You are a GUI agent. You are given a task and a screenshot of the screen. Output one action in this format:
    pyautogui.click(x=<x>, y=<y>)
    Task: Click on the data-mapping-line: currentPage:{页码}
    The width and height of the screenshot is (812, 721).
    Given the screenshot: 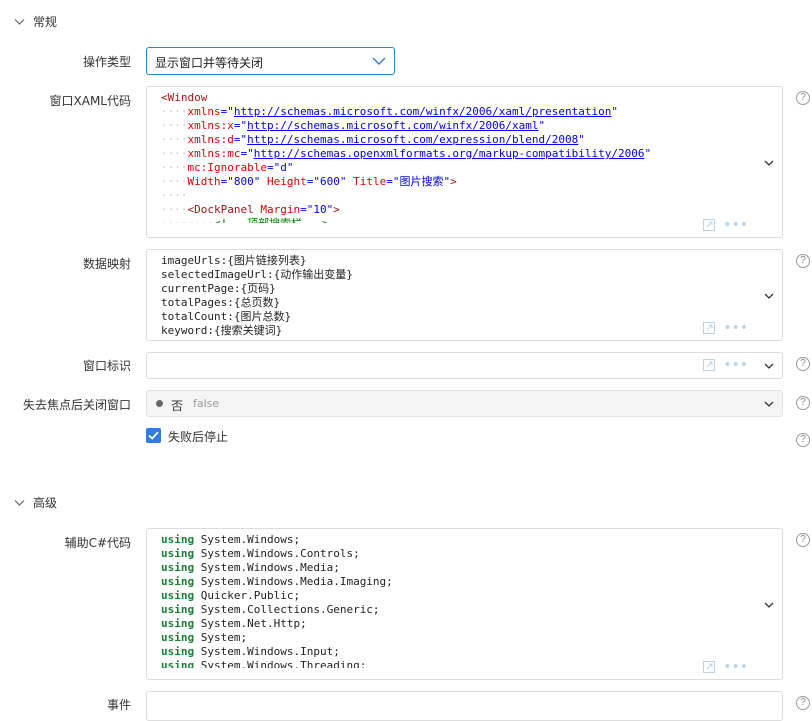 What is the action you would take?
    pyautogui.click(x=218, y=288)
    